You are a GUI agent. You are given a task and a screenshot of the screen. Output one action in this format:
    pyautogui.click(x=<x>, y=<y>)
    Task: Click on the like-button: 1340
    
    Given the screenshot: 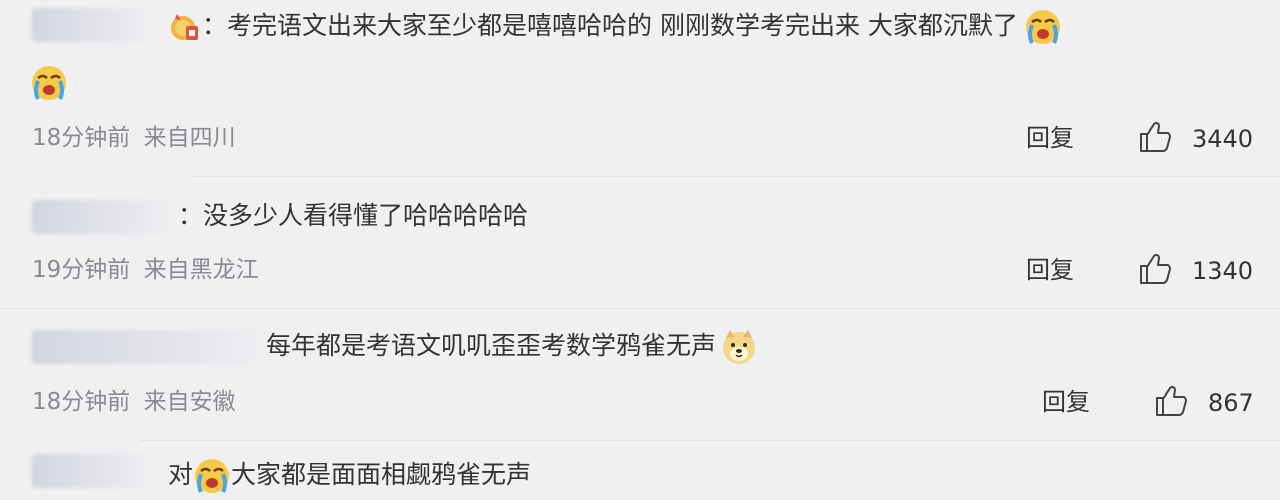 What is the action you would take?
    pyautogui.click(x=1195, y=271)
    